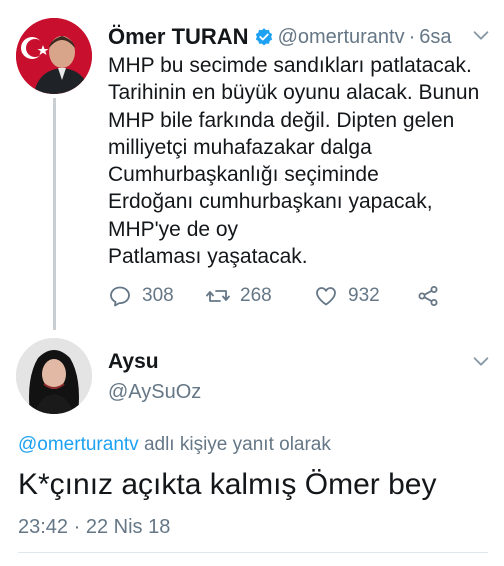 The image size is (504, 566). Describe the element at coordinates (178, 37) in the screenshot. I see `author-name: Ömer TURAN` at that location.